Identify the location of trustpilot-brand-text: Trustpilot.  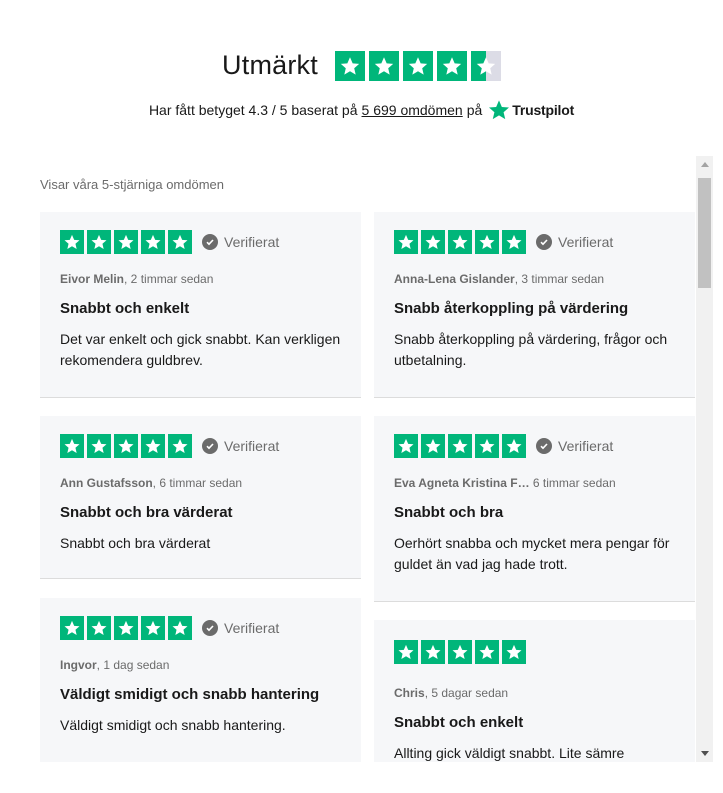
(543, 110).